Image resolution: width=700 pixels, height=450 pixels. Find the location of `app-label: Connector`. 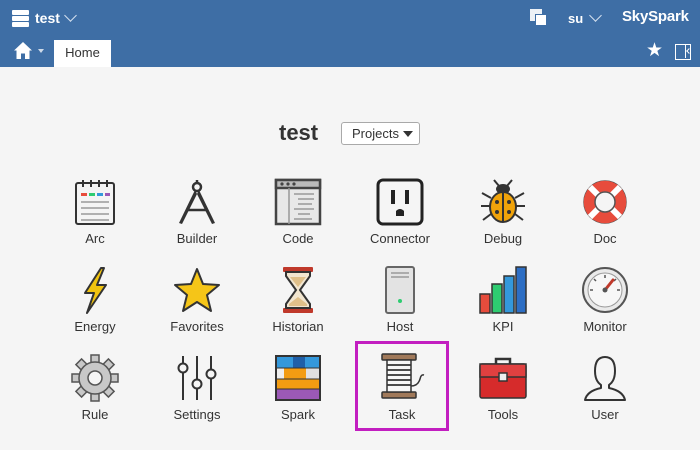

app-label: Connector is located at coordinates (400, 238).